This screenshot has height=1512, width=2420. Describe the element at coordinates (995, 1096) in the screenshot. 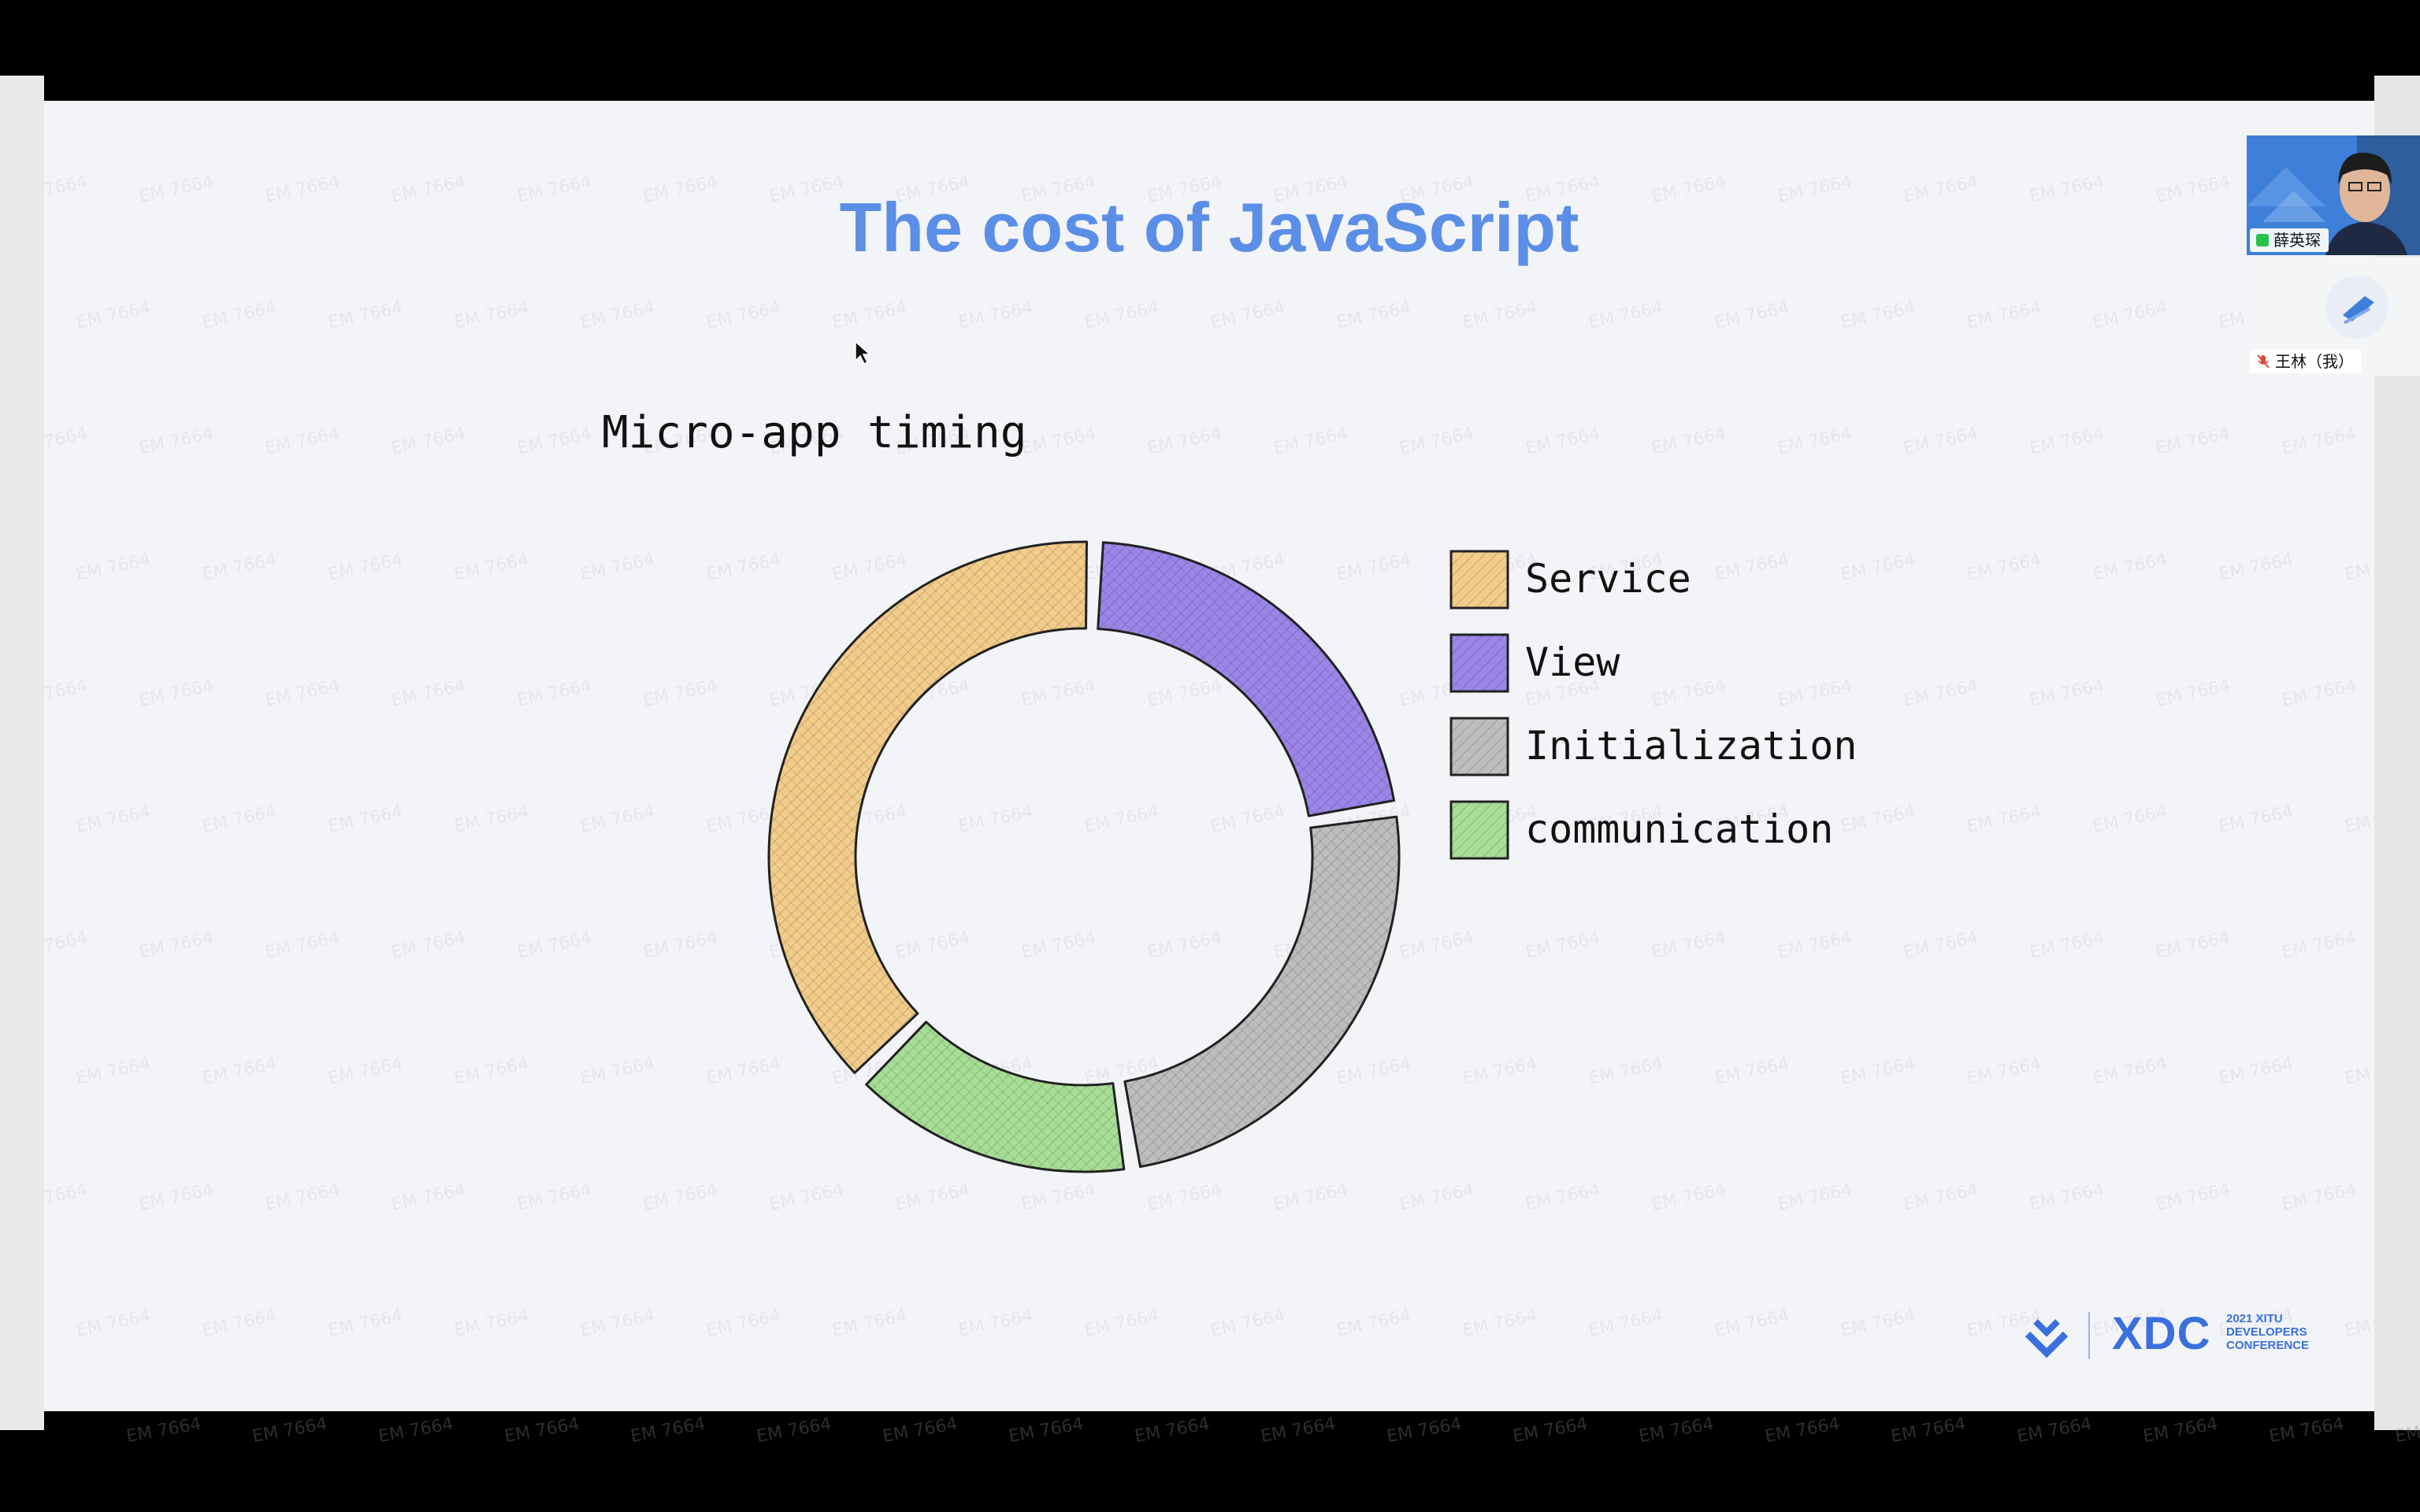

I see `donut-slice-communication-hatch` at that location.